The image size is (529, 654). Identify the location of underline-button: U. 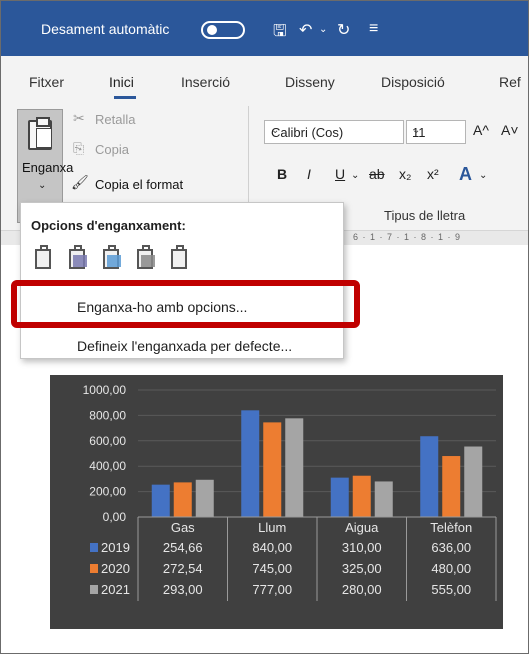
(340, 174).